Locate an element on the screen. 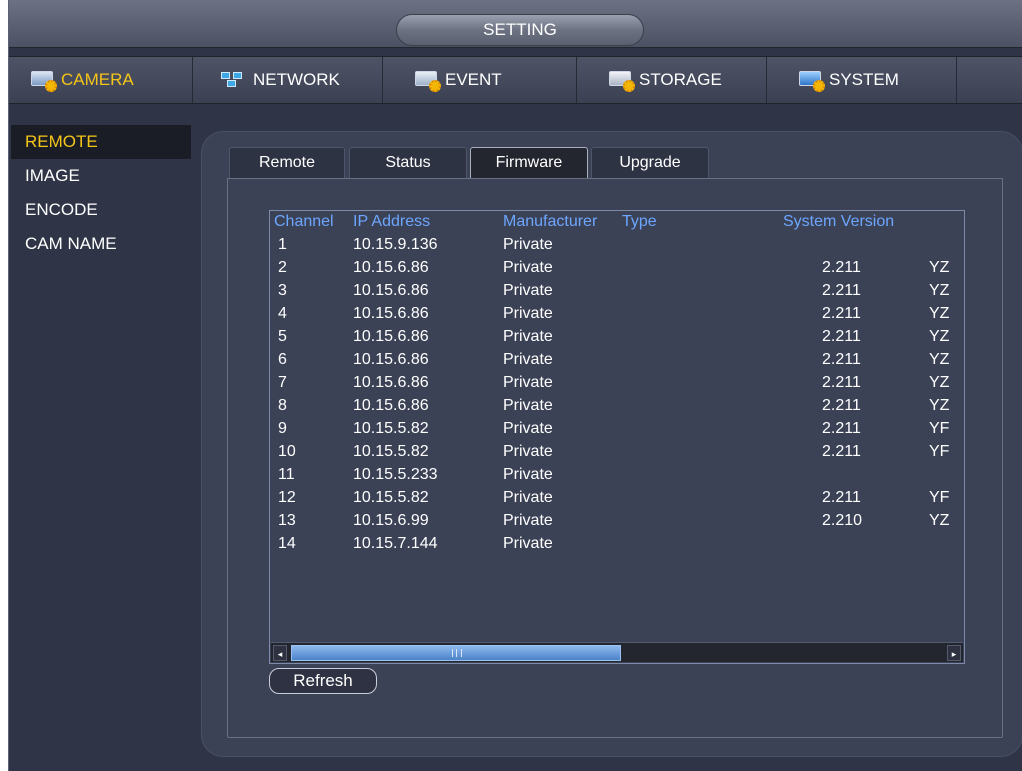 Image resolution: width=1022 pixels, height=771 pixels. table-row: 6 10.15.6.86 Private 2.211 YZ is located at coordinates (617, 361).